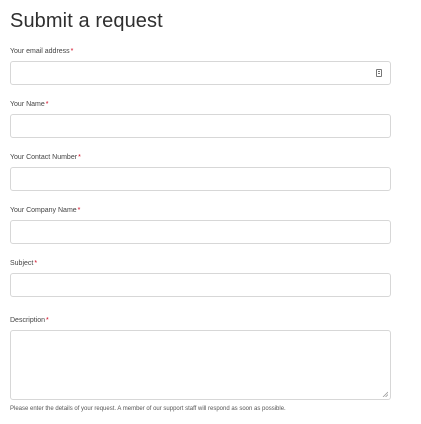  What do you see at coordinates (200, 179) in the screenshot?
I see `contact-number-input` at bounding box center [200, 179].